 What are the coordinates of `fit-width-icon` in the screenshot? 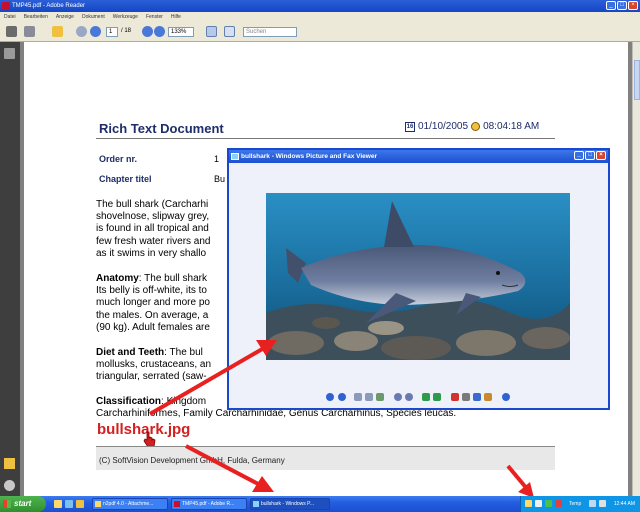 It's located at (229, 31).